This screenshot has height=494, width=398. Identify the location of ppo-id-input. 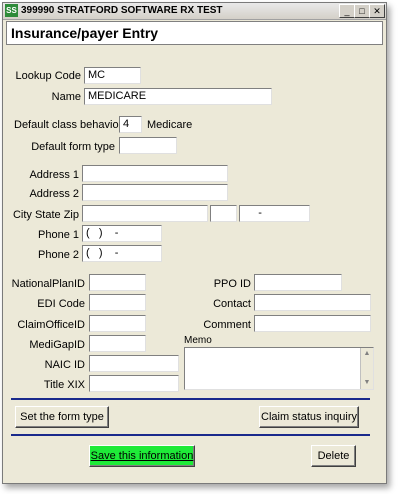
(298, 282).